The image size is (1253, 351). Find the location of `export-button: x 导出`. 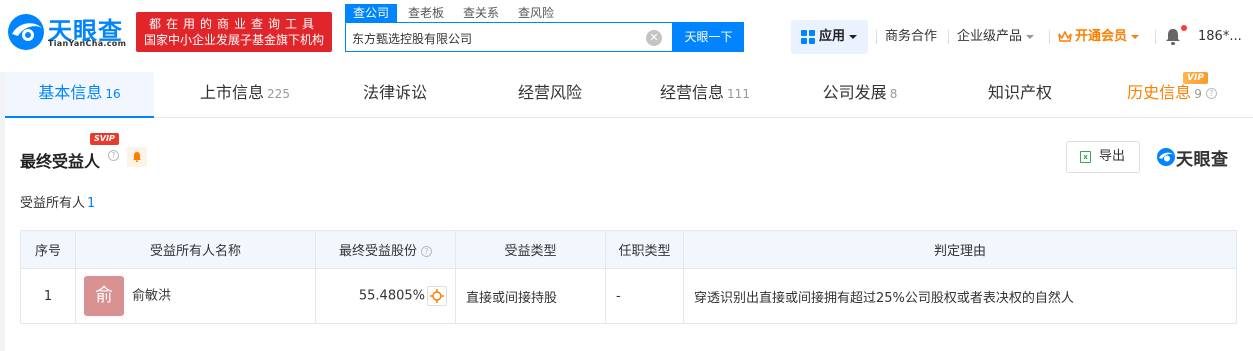

export-button: x 导出 is located at coordinates (1103, 157).